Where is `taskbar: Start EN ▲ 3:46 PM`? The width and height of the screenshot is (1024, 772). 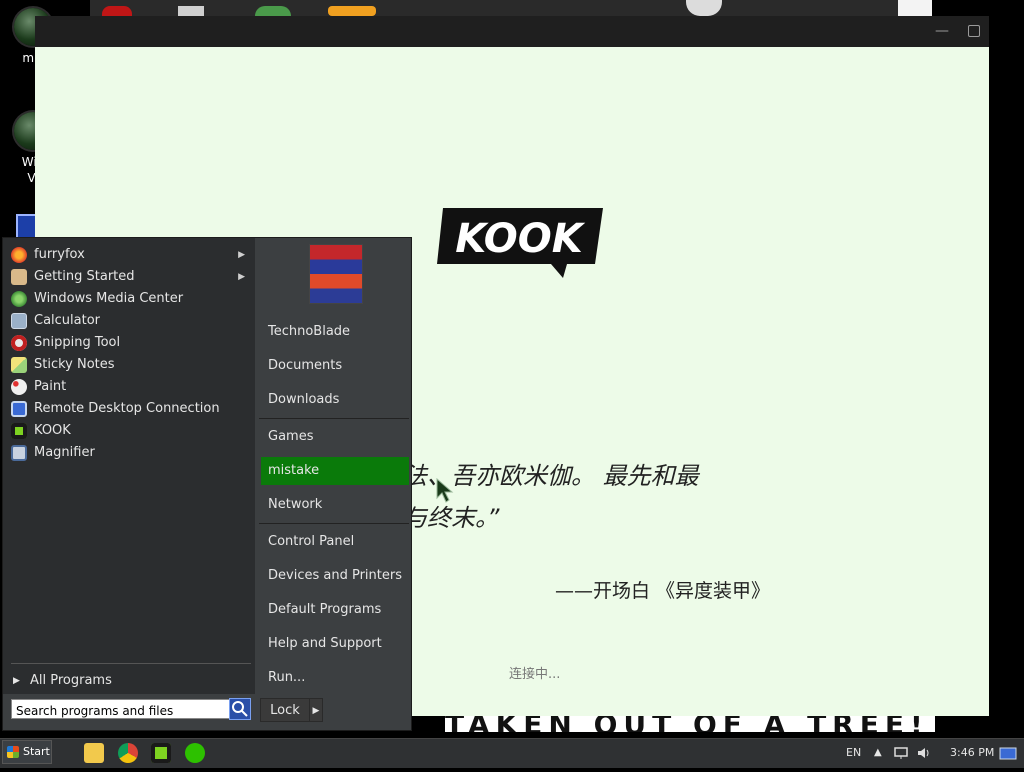 taskbar: Start EN ▲ 3:46 PM is located at coordinates (512, 753).